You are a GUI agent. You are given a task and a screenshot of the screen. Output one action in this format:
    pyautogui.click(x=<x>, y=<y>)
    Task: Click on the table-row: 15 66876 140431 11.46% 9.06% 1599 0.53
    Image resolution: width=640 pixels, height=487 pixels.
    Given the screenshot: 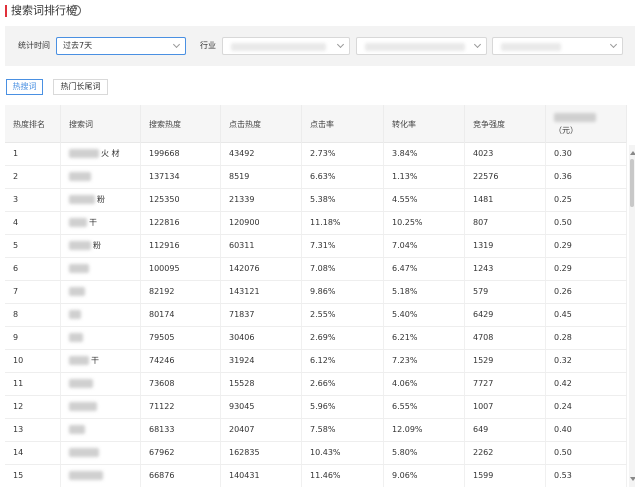 What is the action you would take?
    pyautogui.click(x=316, y=476)
    